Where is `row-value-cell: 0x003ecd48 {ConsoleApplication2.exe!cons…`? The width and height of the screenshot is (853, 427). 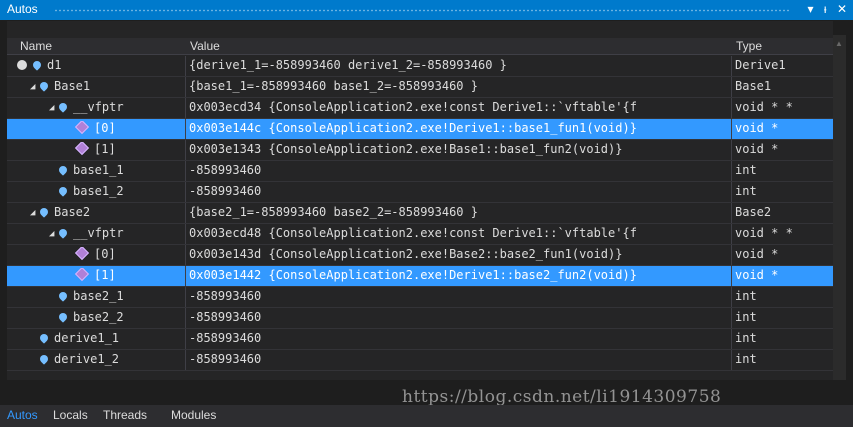 row-value-cell: 0x003ecd48 {ConsoleApplication2.exe!cons… is located at coordinates (459, 233).